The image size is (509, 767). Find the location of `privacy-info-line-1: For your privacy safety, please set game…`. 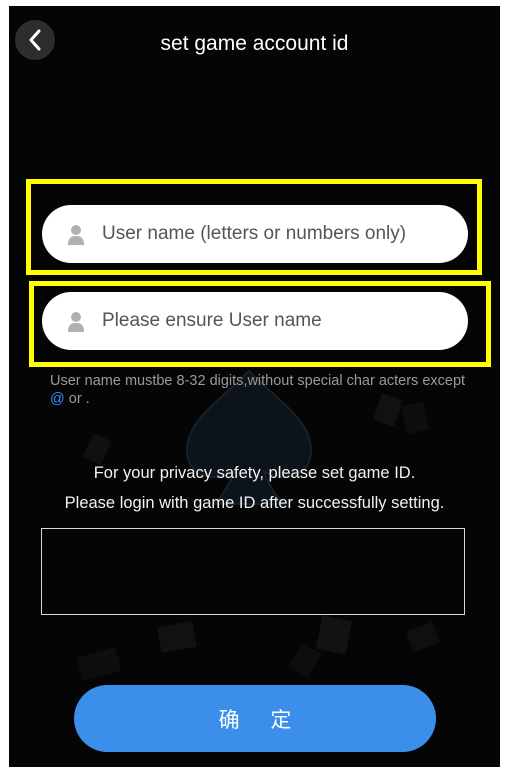

privacy-info-line-1: For your privacy safety, please set game… is located at coordinates (254, 473).